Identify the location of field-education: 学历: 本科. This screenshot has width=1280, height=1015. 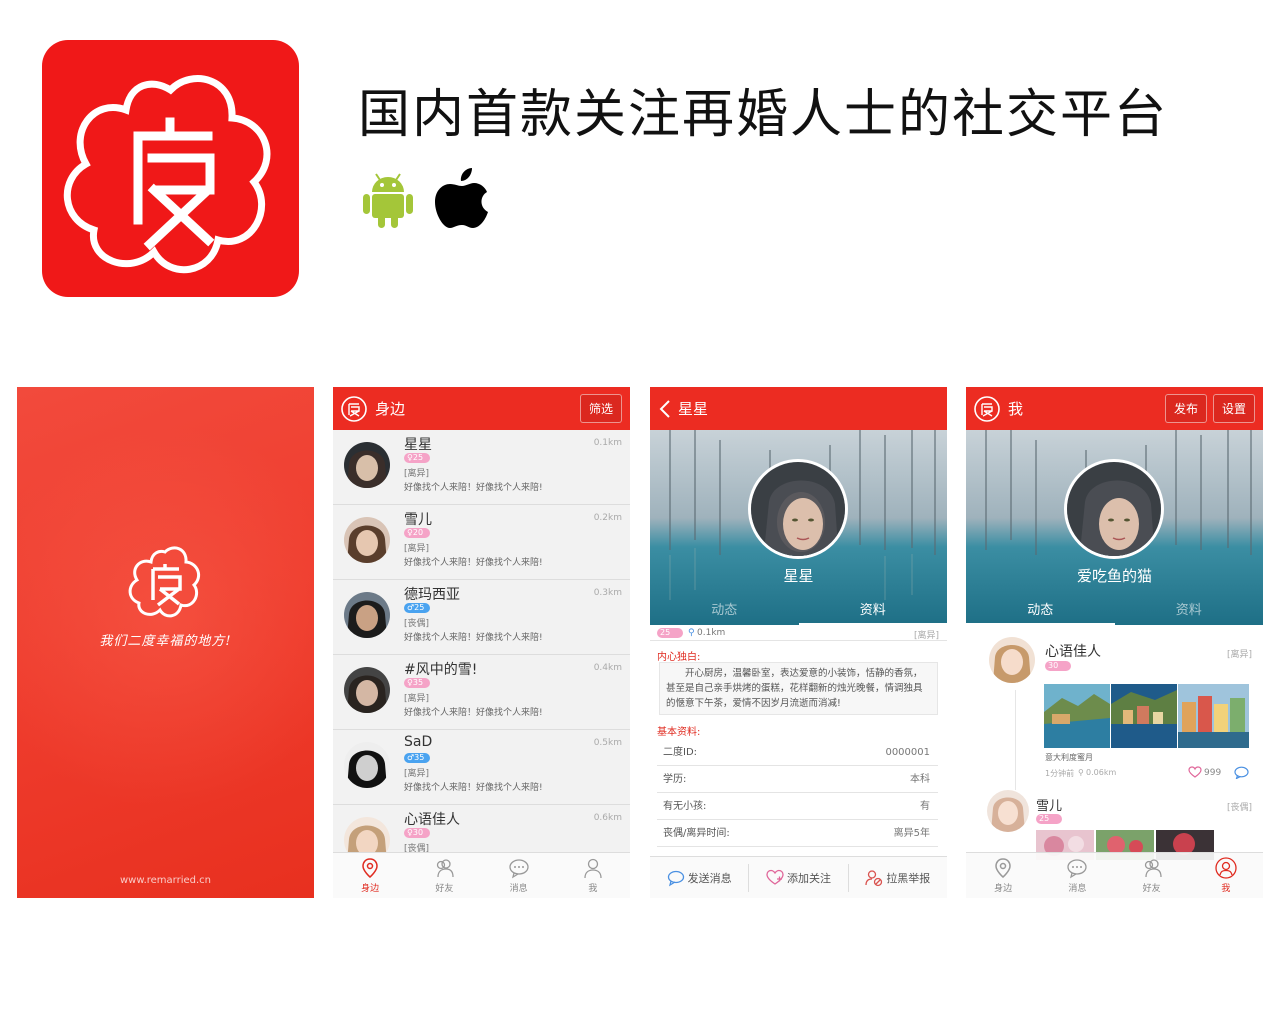
(797, 779).